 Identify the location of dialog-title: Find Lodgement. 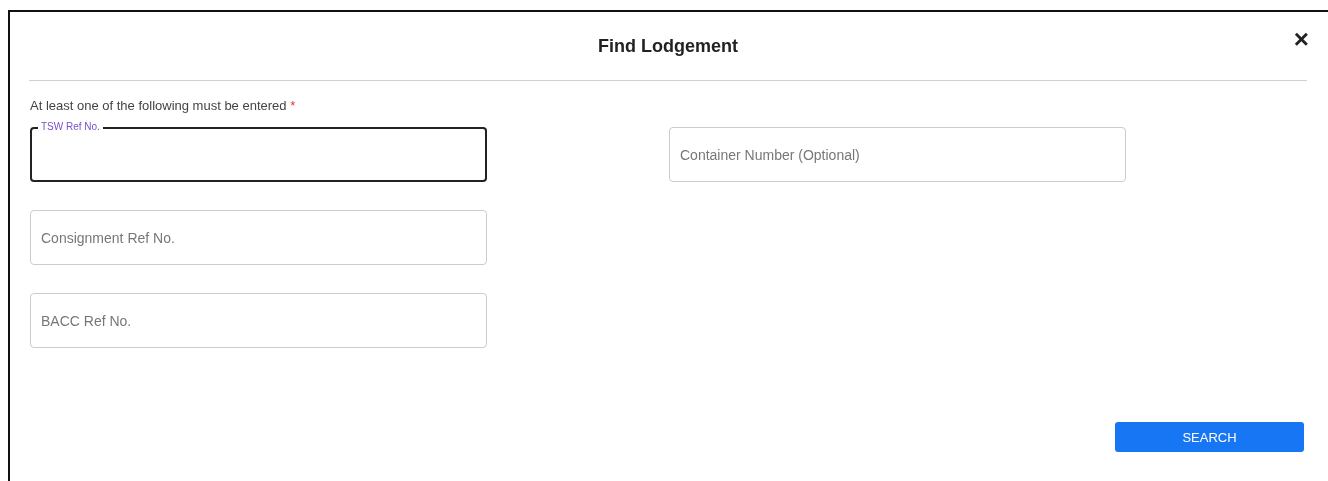
(668, 46).